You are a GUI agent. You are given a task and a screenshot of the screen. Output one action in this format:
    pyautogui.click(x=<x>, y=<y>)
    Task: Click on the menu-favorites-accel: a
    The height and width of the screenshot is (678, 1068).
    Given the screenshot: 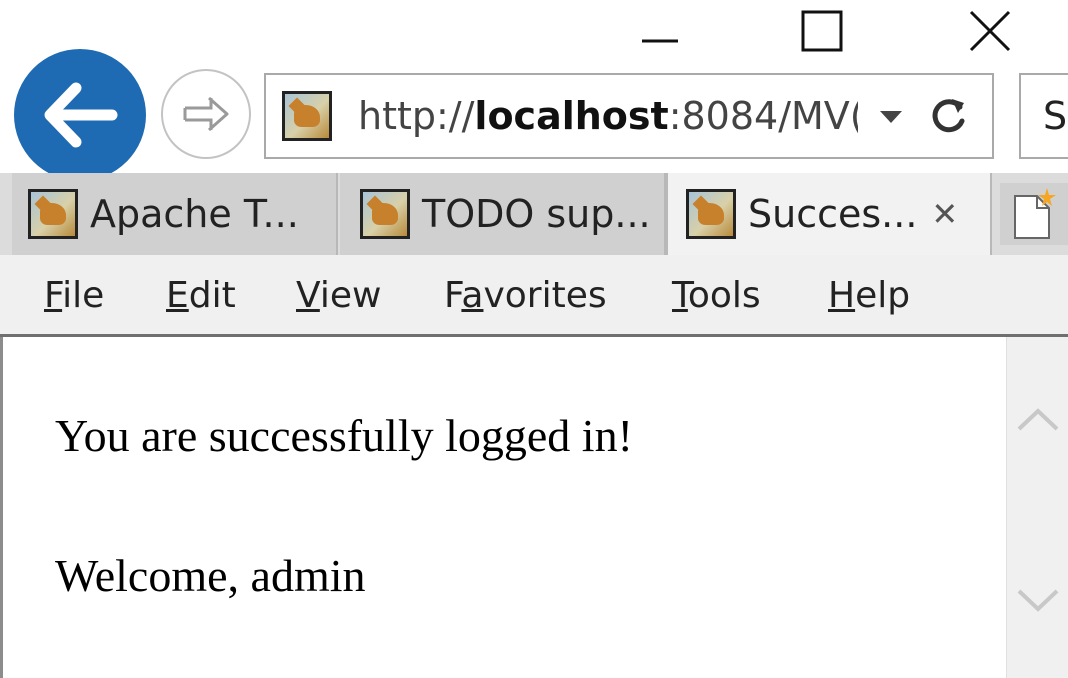 What is the action you would take?
    pyautogui.click(x=472, y=295)
    